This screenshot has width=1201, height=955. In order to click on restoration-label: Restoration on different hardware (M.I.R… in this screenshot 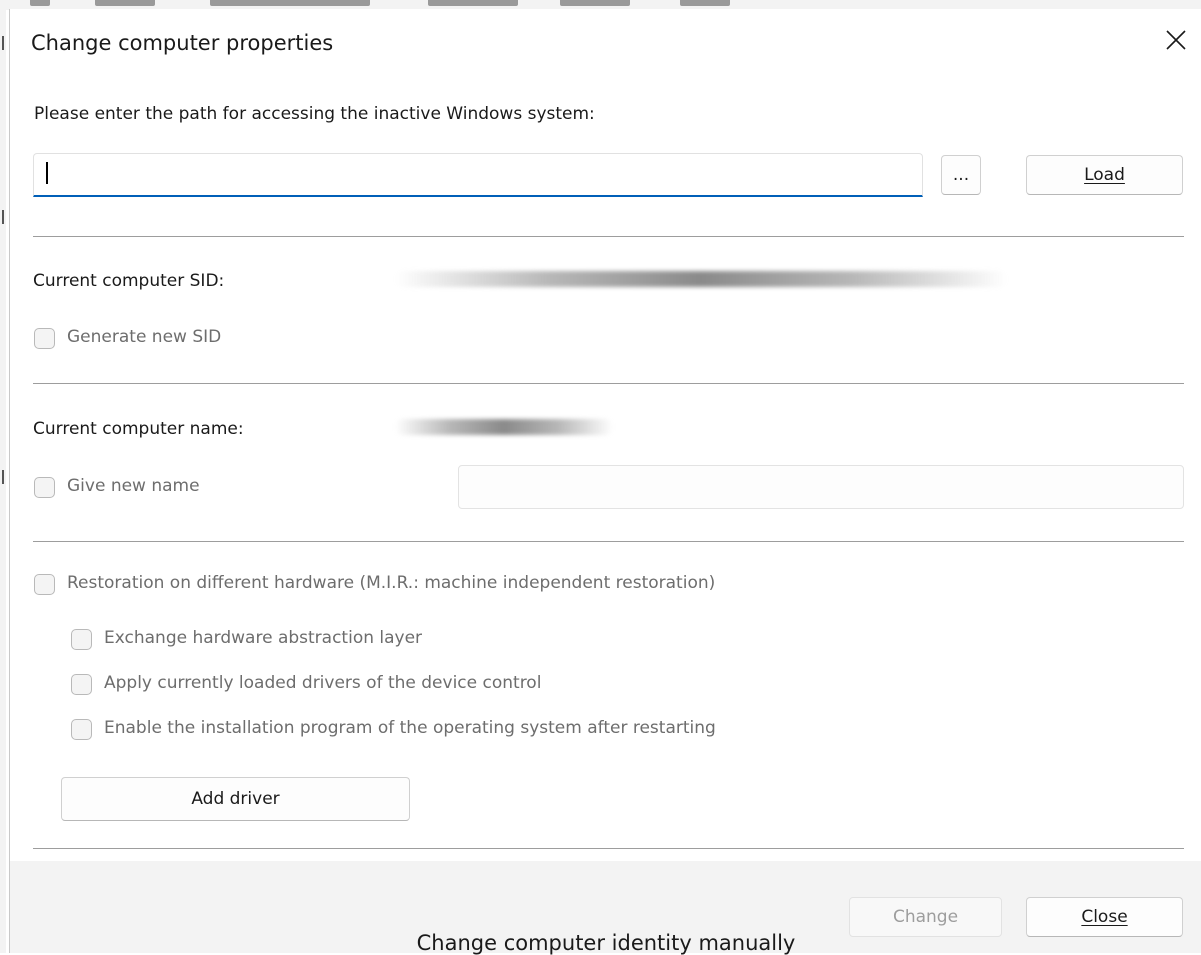, I will do `click(391, 583)`.